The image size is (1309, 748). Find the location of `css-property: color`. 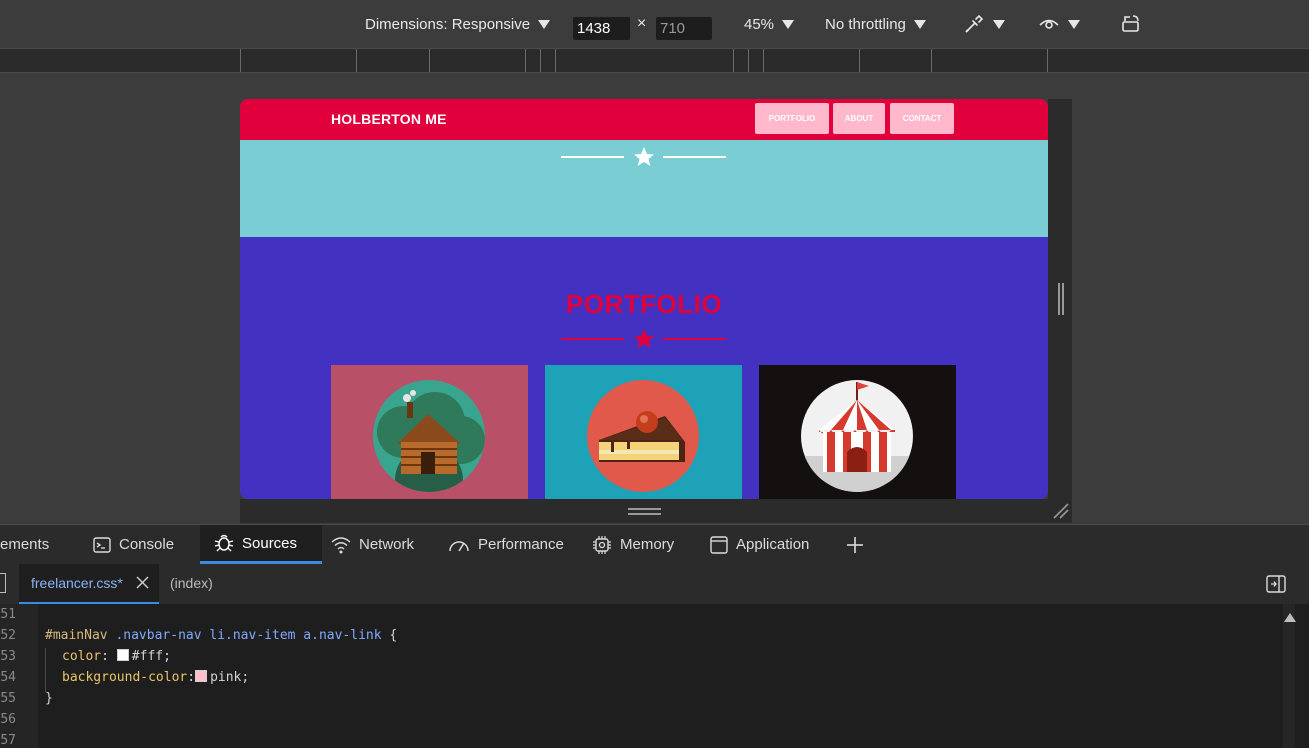

css-property: color is located at coordinates (82, 656).